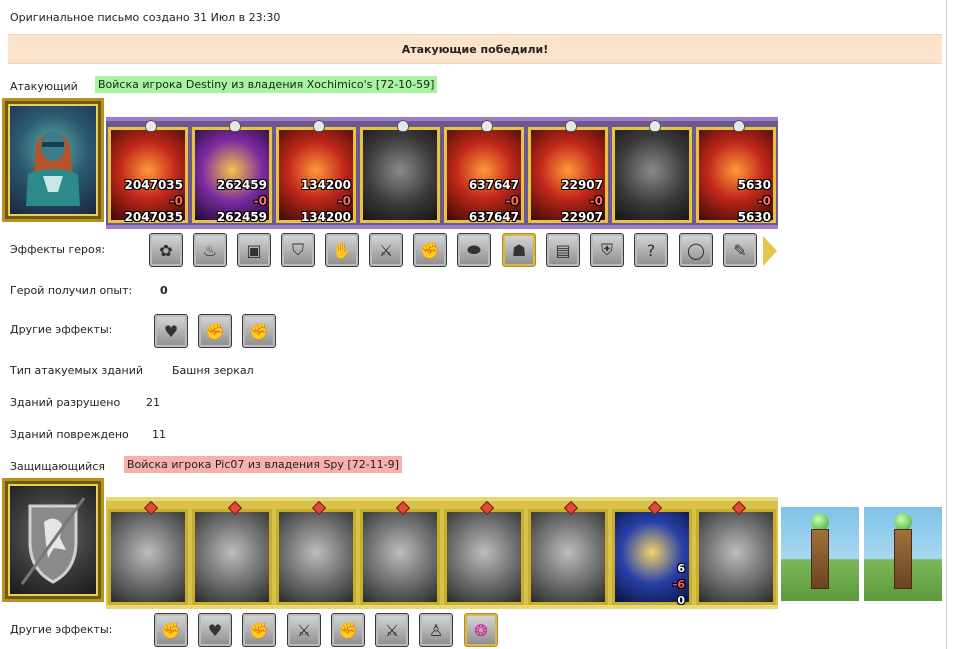  I want to click on exp-value: 0, so click(164, 290).